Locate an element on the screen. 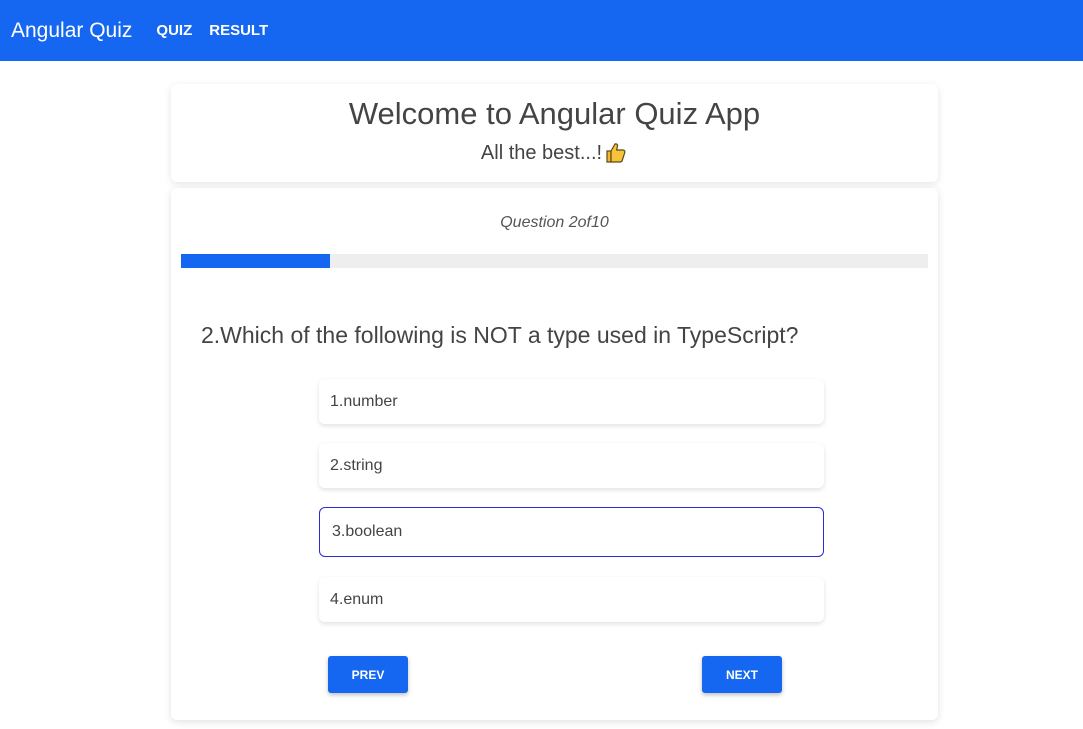  question-counter: Question 2of10 is located at coordinates (554, 222).